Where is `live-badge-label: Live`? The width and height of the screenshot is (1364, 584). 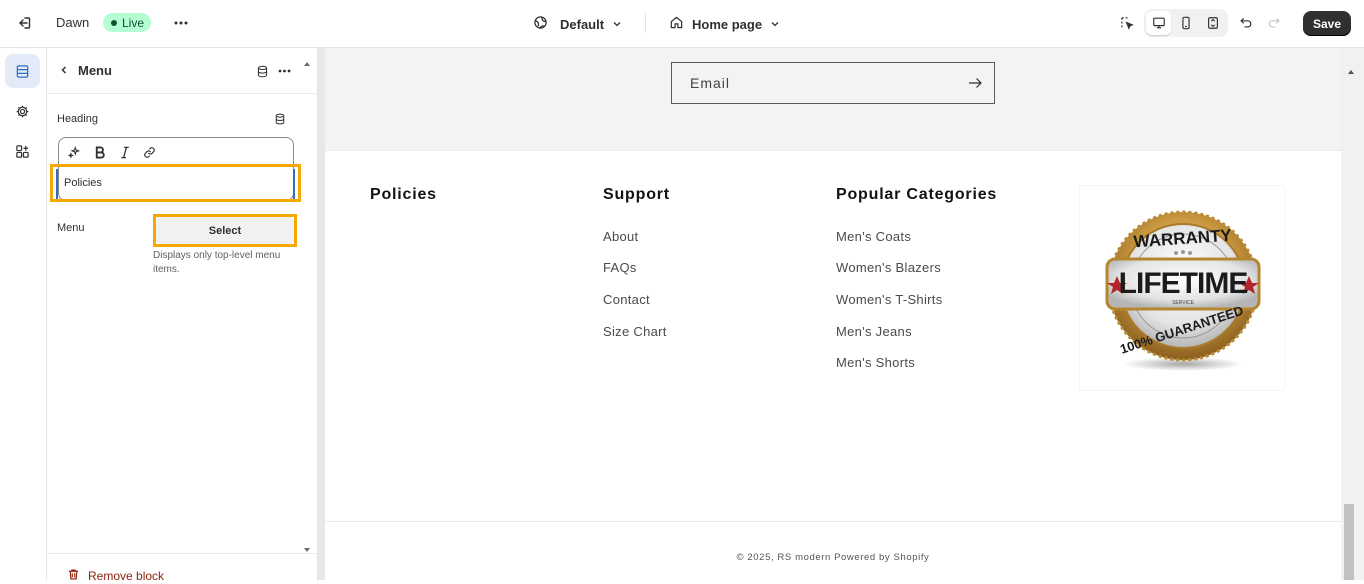
live-badge-label: Live is located at coordinates (133, 22).